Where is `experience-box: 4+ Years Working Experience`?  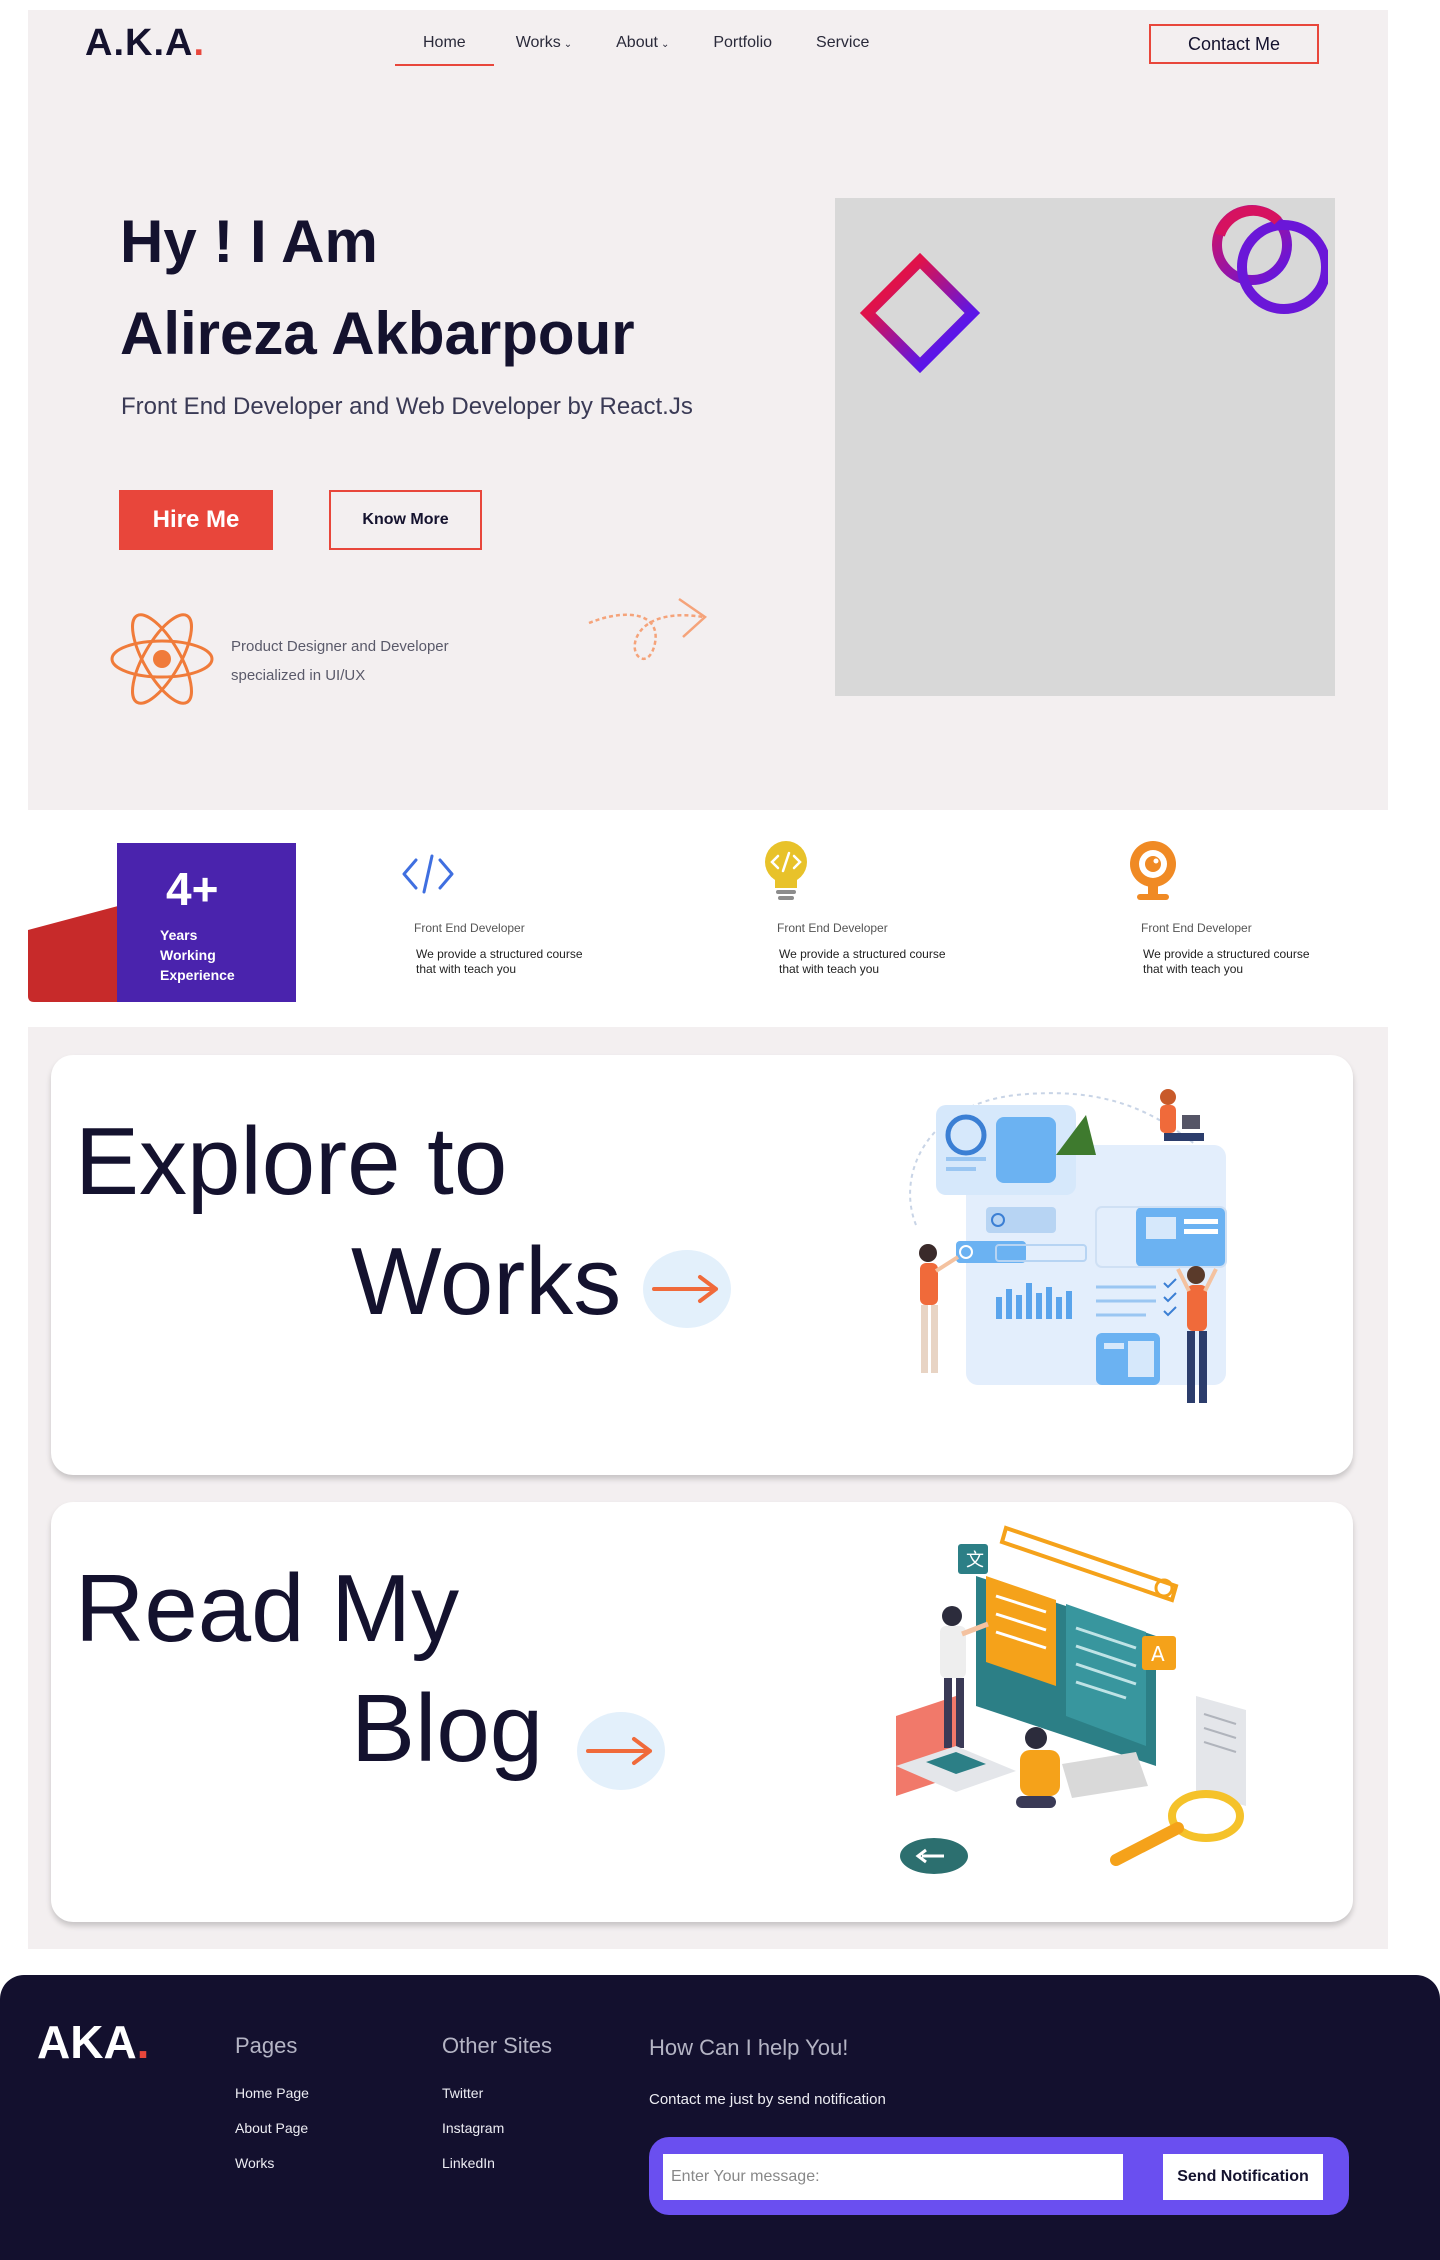 experience-box: 4+ Years Working Experience is located at coordinates (206, 922).